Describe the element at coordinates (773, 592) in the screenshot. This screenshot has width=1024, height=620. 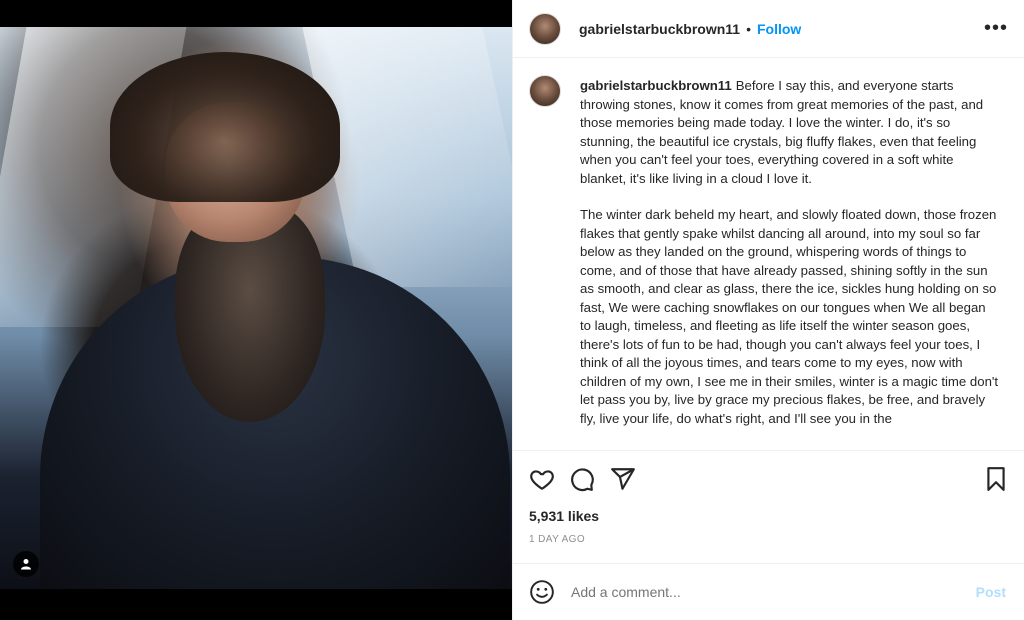
I see `comment-input` at that location.